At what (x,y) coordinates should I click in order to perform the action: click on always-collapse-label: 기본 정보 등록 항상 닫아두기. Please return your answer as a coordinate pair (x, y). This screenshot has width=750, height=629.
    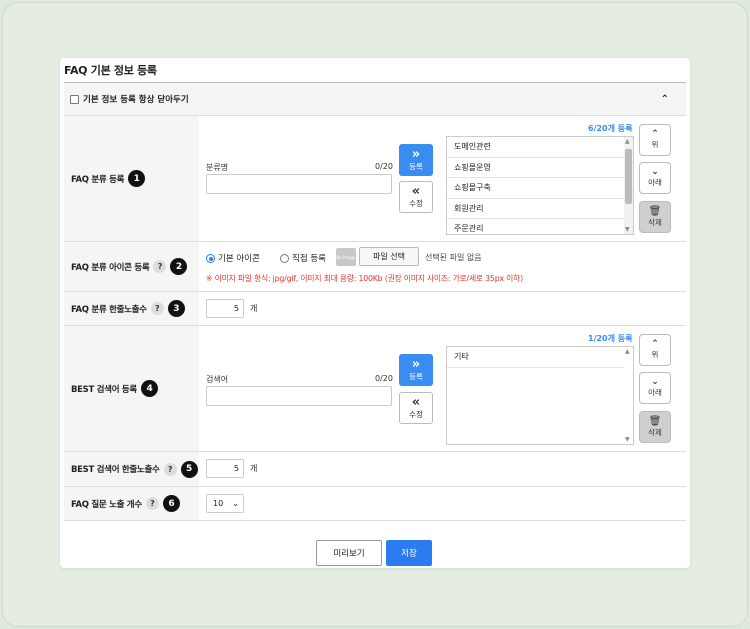
    Looking at the image, I should click on (136, 100).